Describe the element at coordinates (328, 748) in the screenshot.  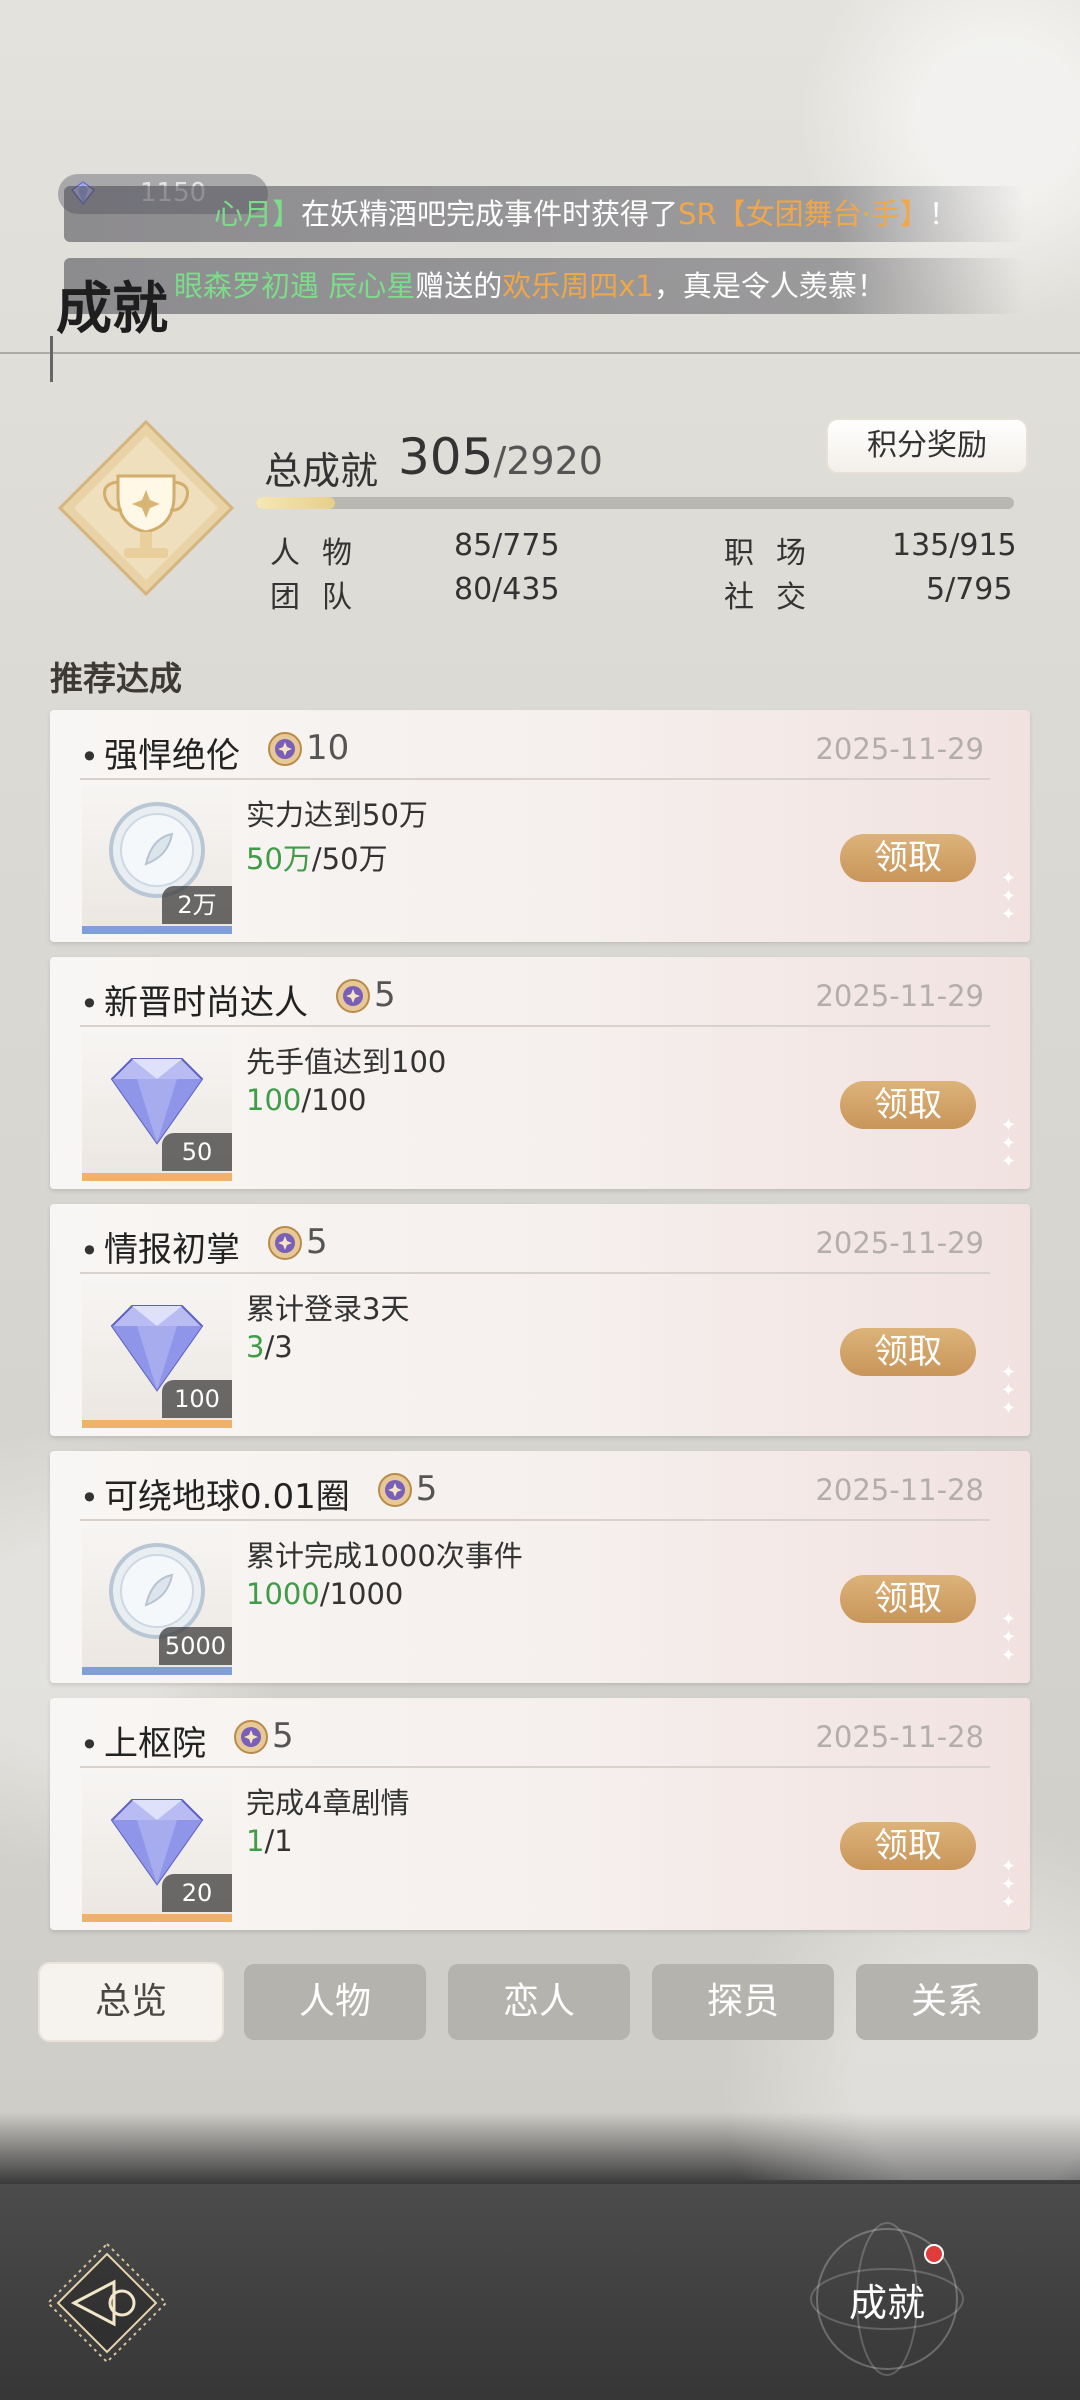
I see `achievement-points: 10` at that location.